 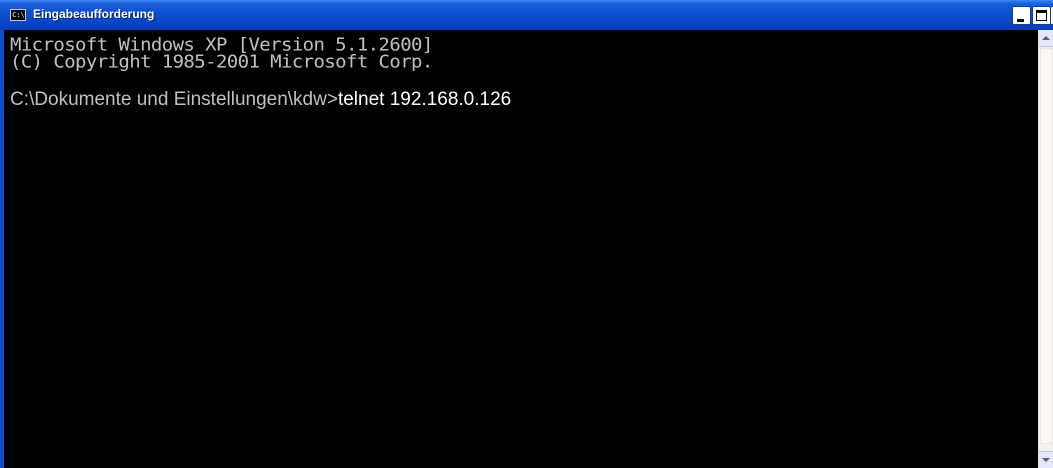 I want to click on arrow-up-icon, so click(x=1046, y=38).